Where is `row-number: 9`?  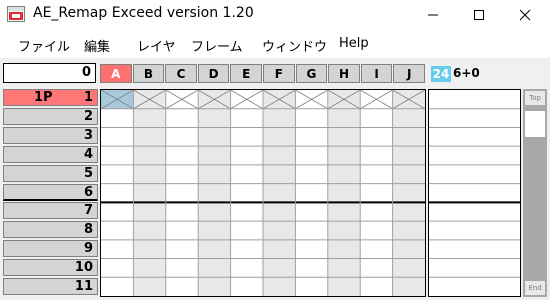 row-number: 9 is located at coordinates (88, 249).